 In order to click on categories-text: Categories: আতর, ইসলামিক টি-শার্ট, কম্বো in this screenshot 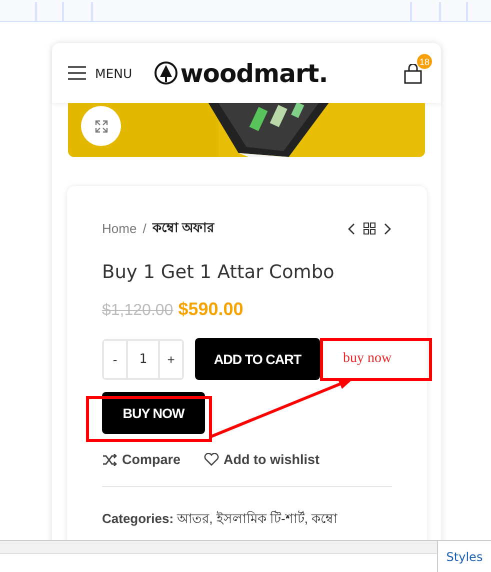, I will do `click(220, 519)`.